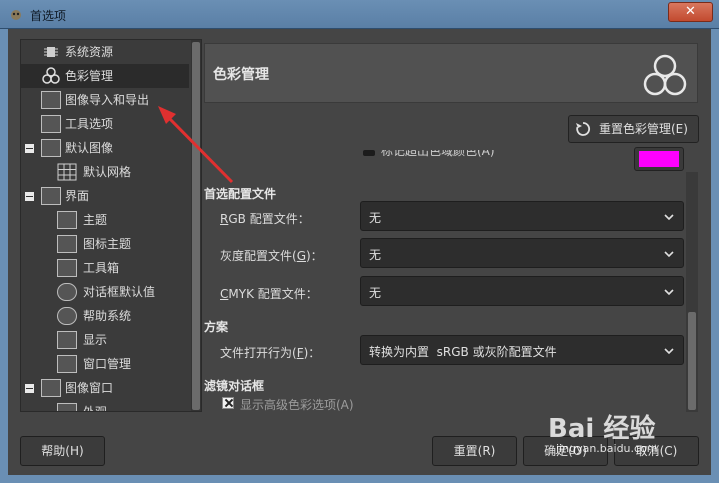 Image resolution: width=719 pixels, height=483 pixels. I want to click on tree-scrollbar, so click(196, 225).